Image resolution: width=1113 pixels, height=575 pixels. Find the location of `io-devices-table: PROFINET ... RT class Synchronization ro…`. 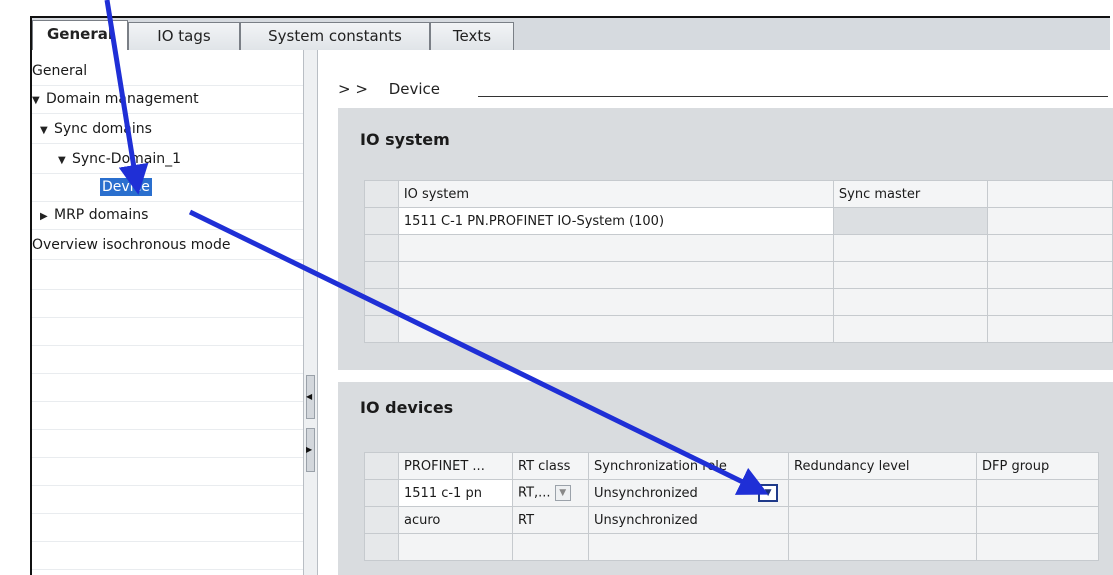

io-devices-table: PROFINET ... RT class Synchronization ro… is located at coordinates (731, 506).